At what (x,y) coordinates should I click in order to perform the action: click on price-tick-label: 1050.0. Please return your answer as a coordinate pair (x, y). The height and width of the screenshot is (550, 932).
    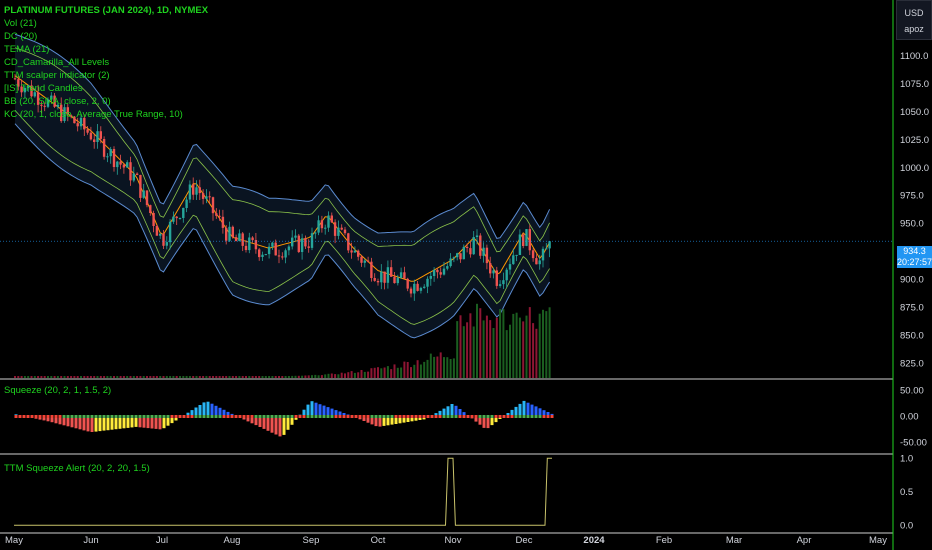
    Looking at the image, I should click on (914, 112).